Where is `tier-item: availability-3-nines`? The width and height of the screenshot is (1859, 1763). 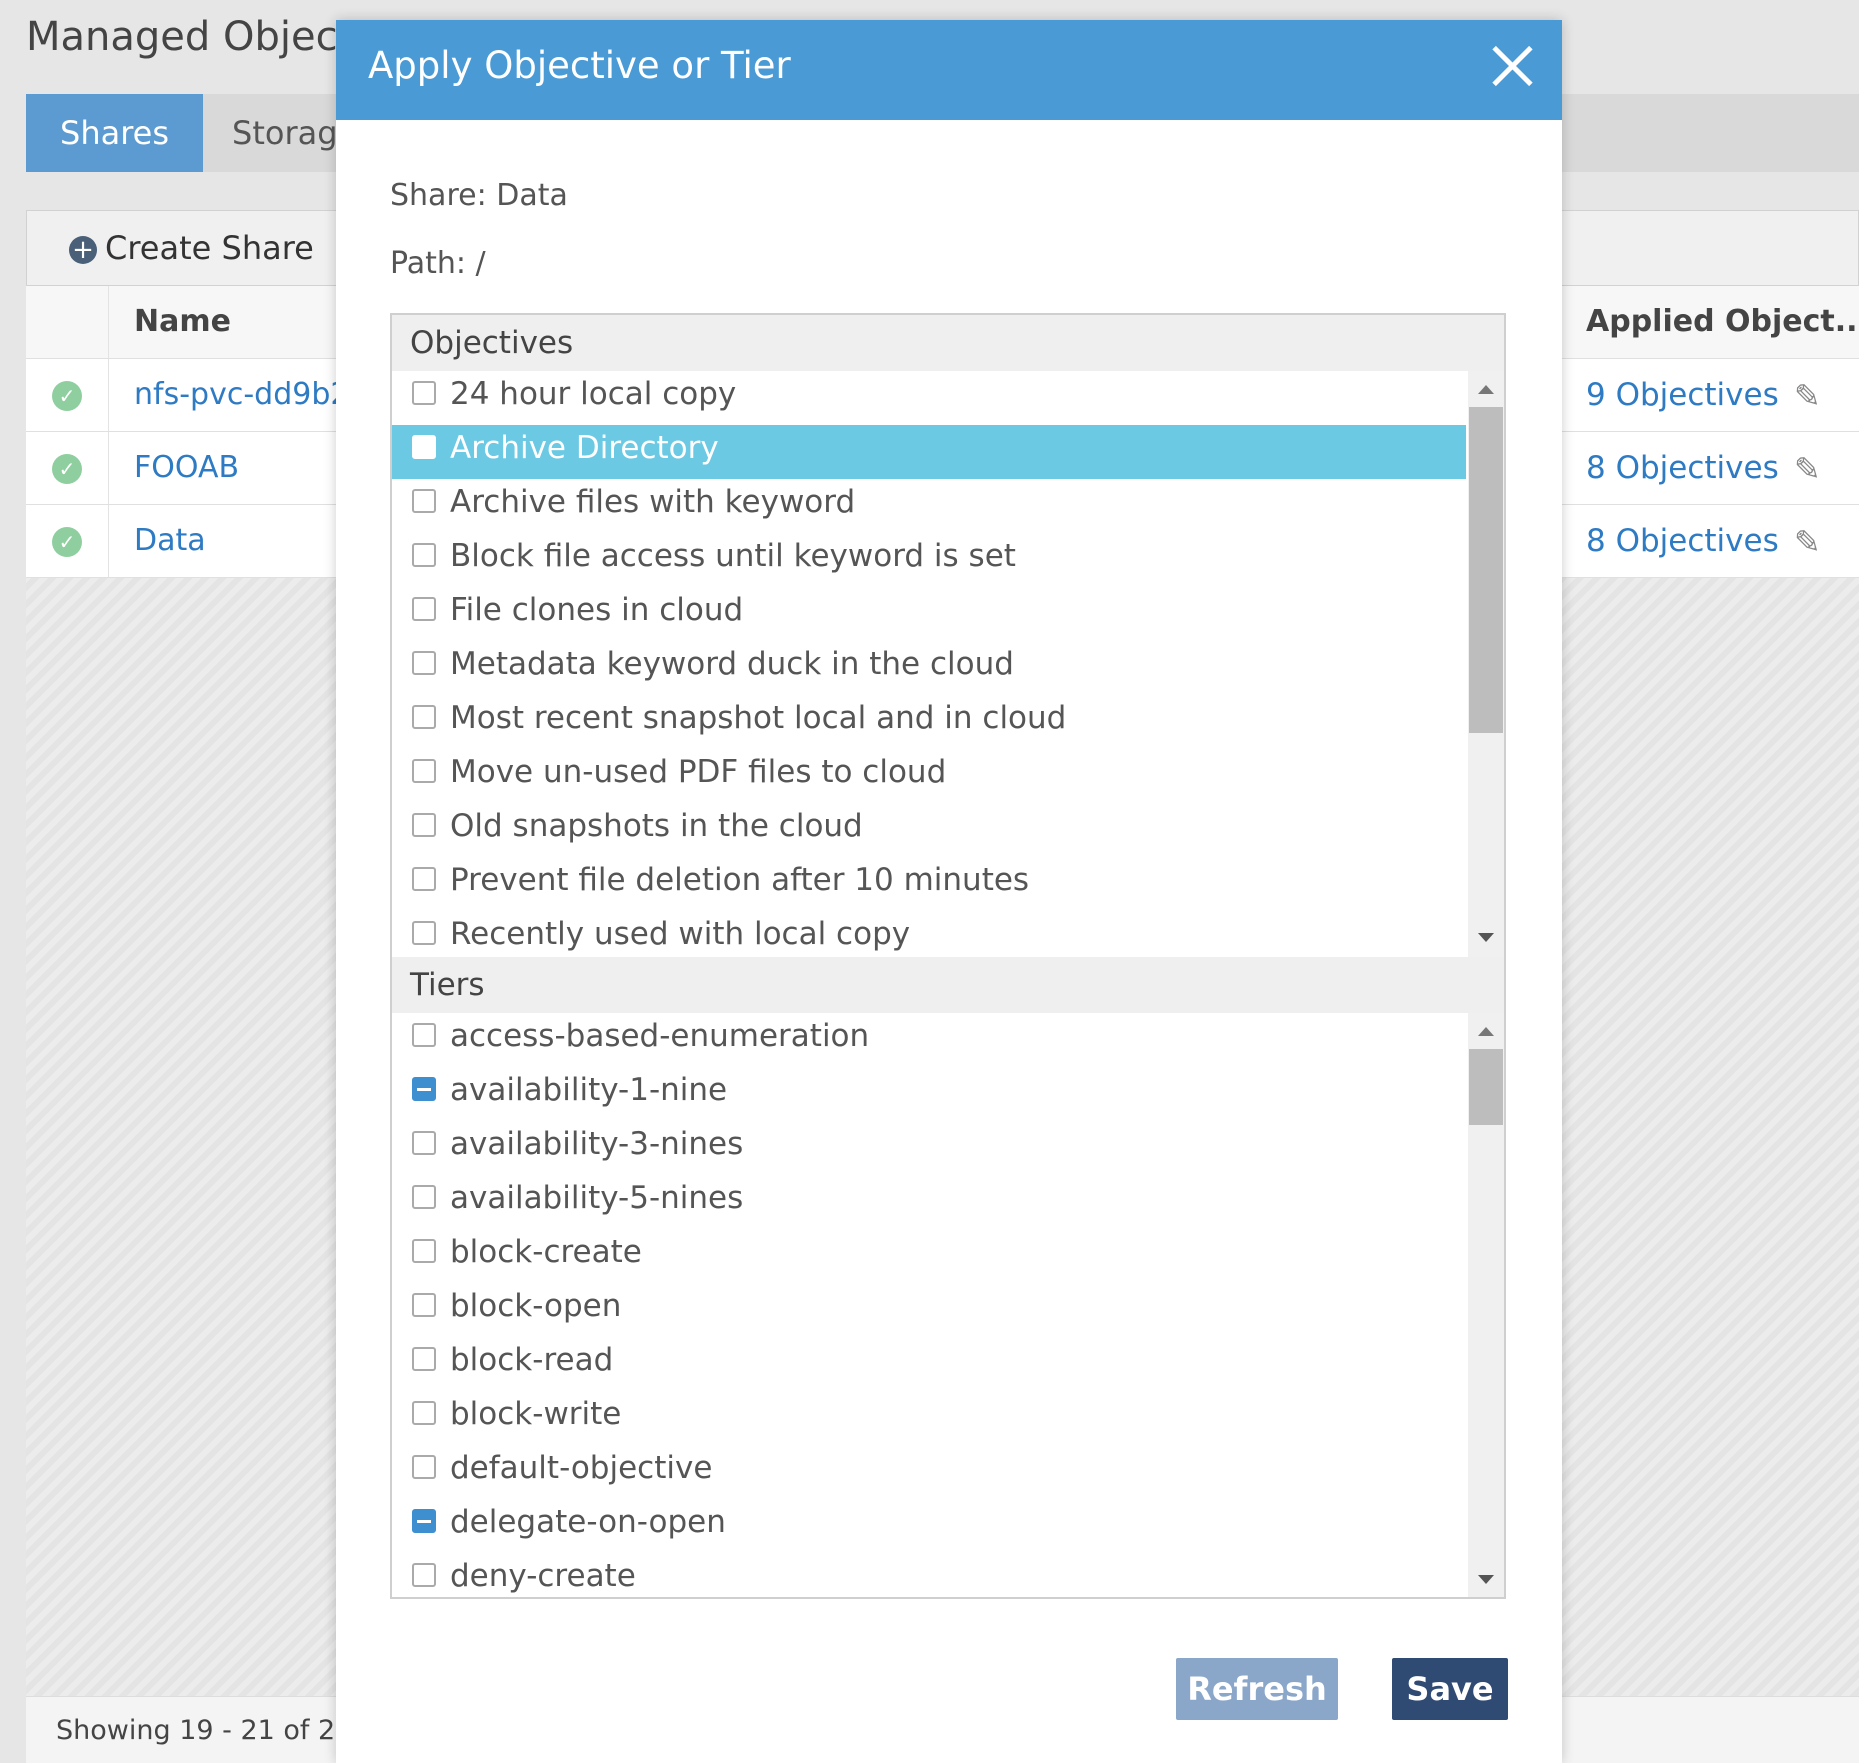 tier-item: availability-3-nines is located at coordinates (929, 1148).